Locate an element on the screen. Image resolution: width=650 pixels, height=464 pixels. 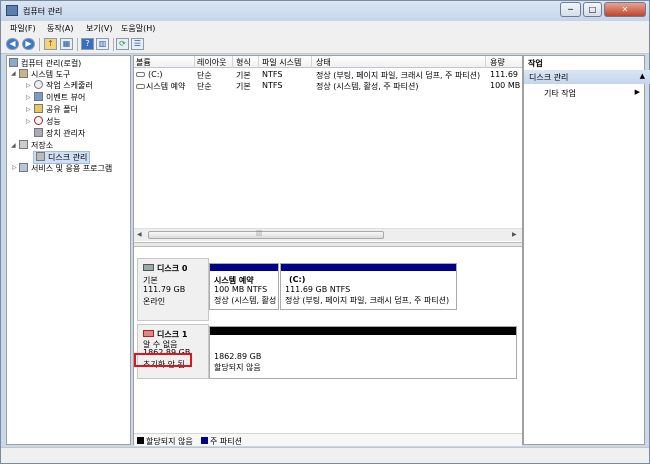
properties-button: ☰ is located at coordinates (137, 44).